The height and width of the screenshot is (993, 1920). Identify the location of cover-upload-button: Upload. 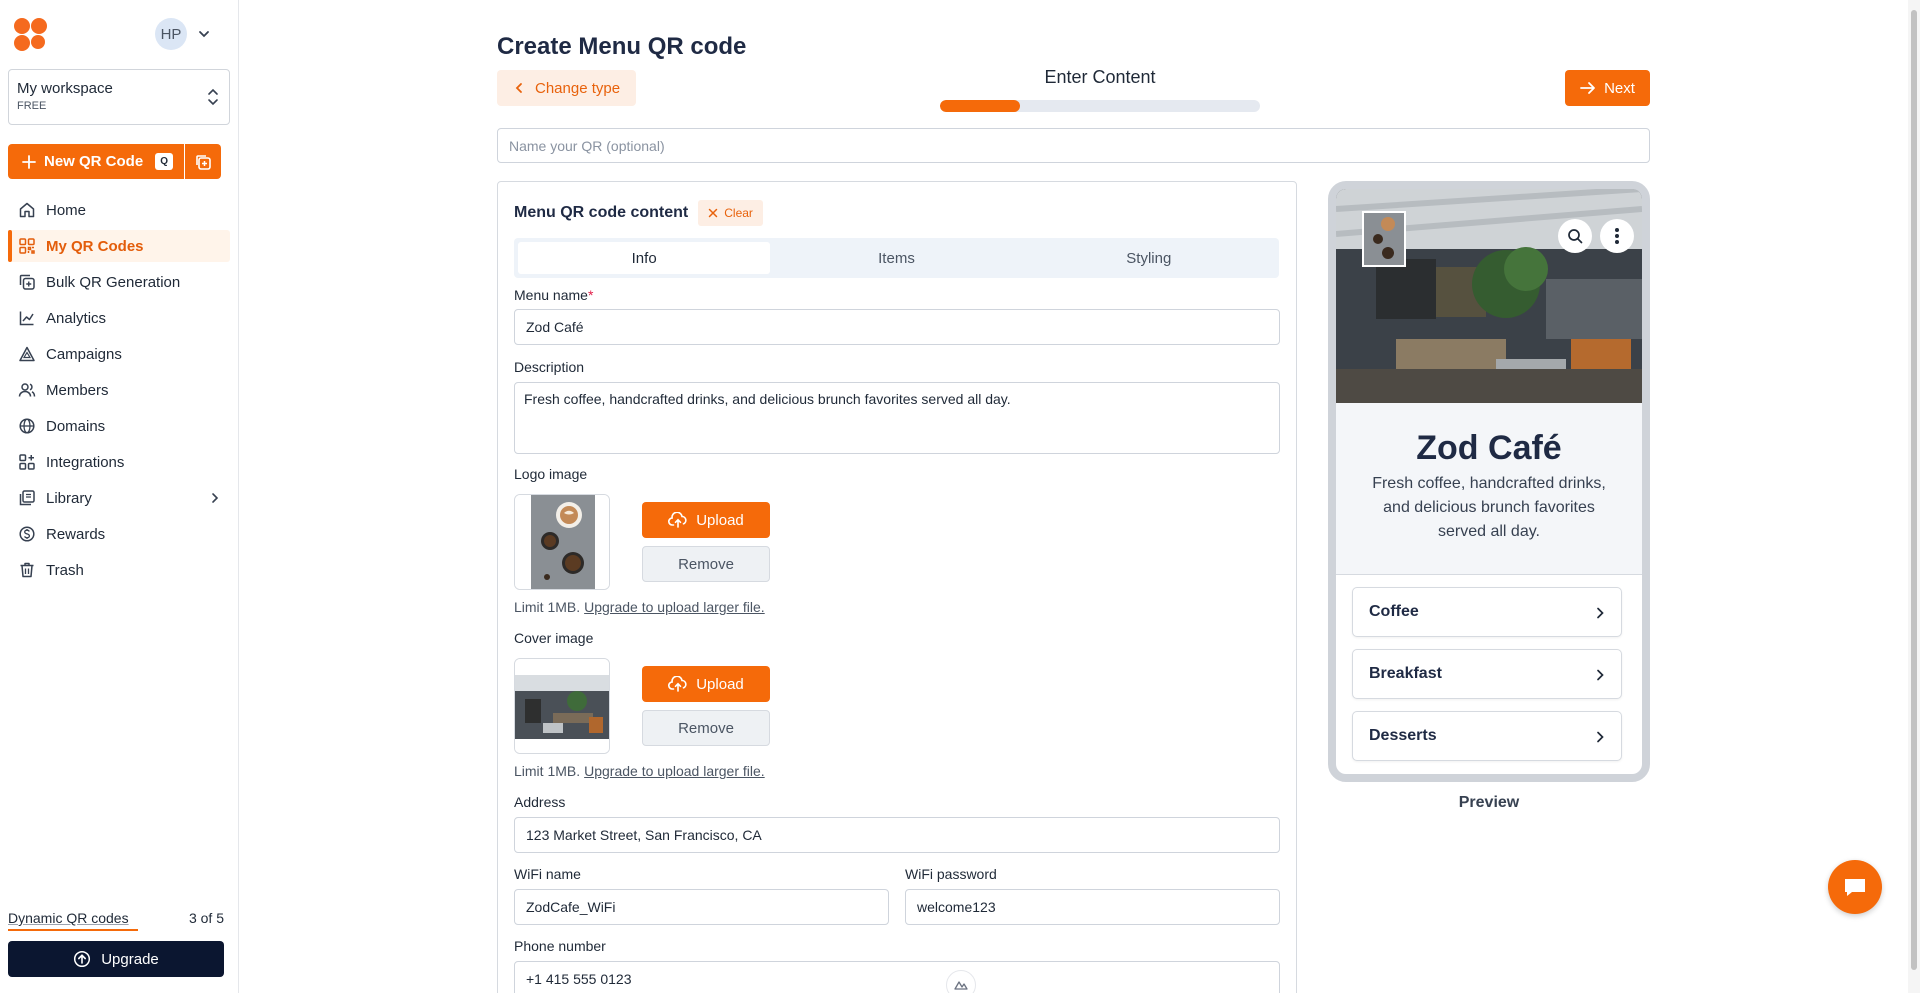
(706, 684).